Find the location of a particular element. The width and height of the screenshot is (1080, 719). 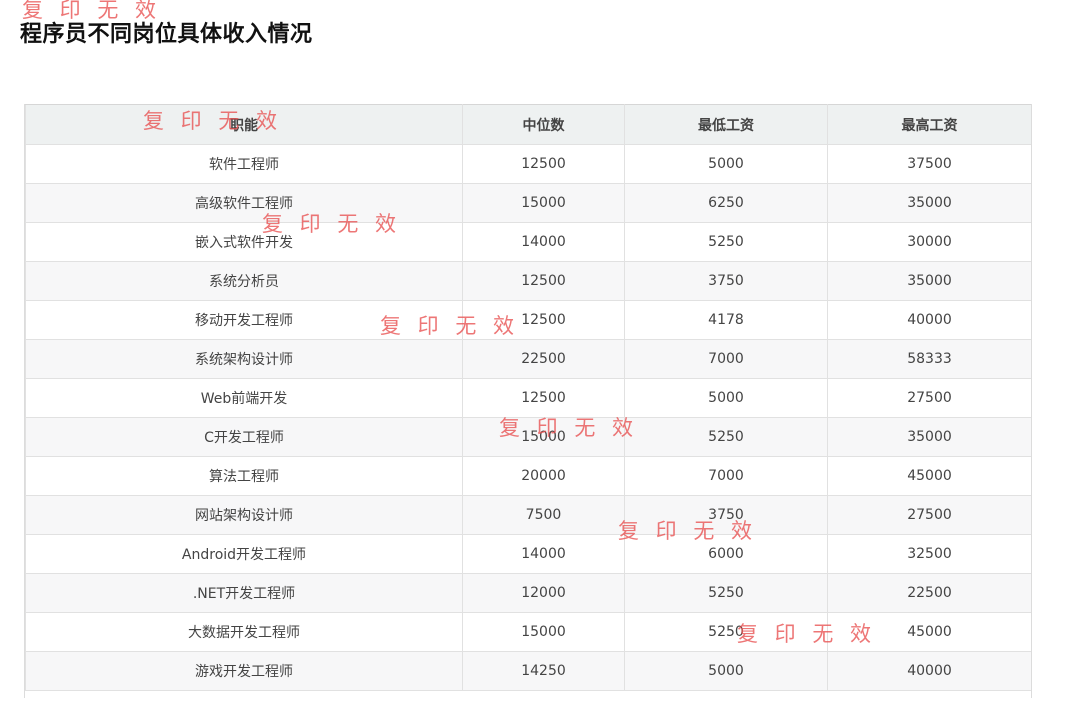

table-row: C开发工程师 15000 5250 35000 is located at coordinates (528, 437).